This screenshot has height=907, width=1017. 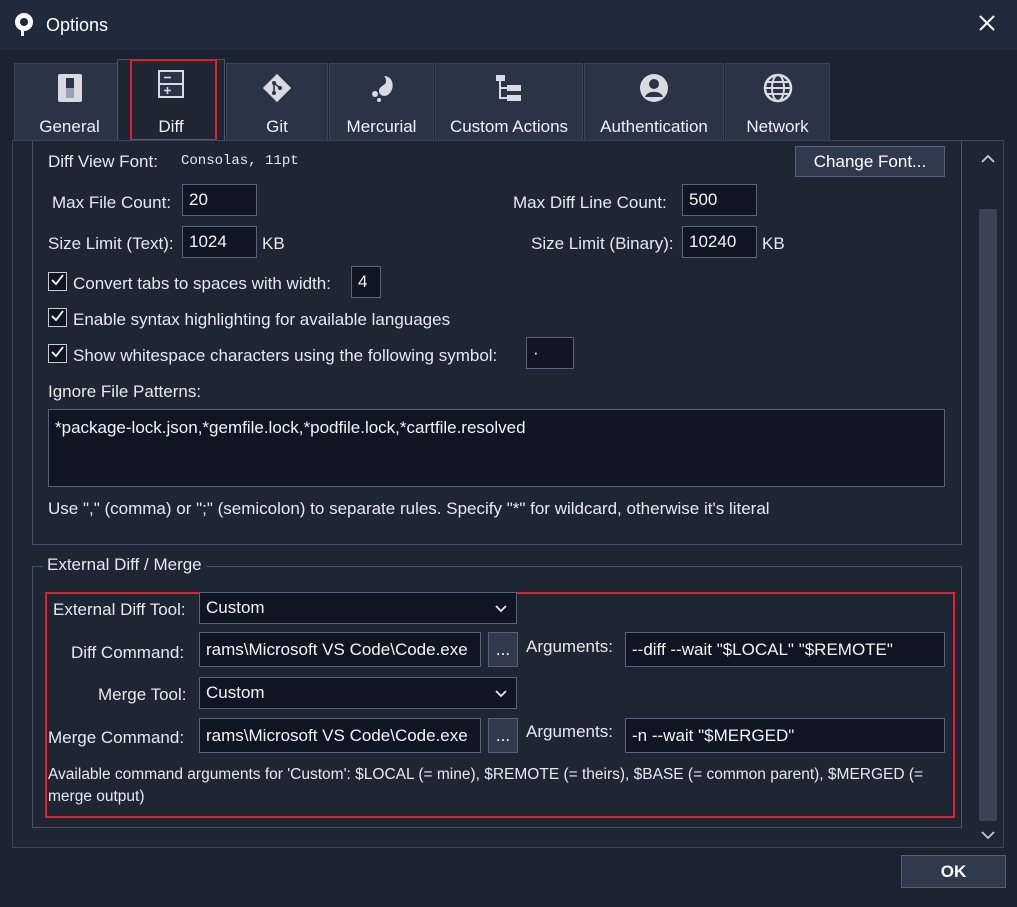 I want to click on vertical-scrollbar, so click(x=988, y=494).